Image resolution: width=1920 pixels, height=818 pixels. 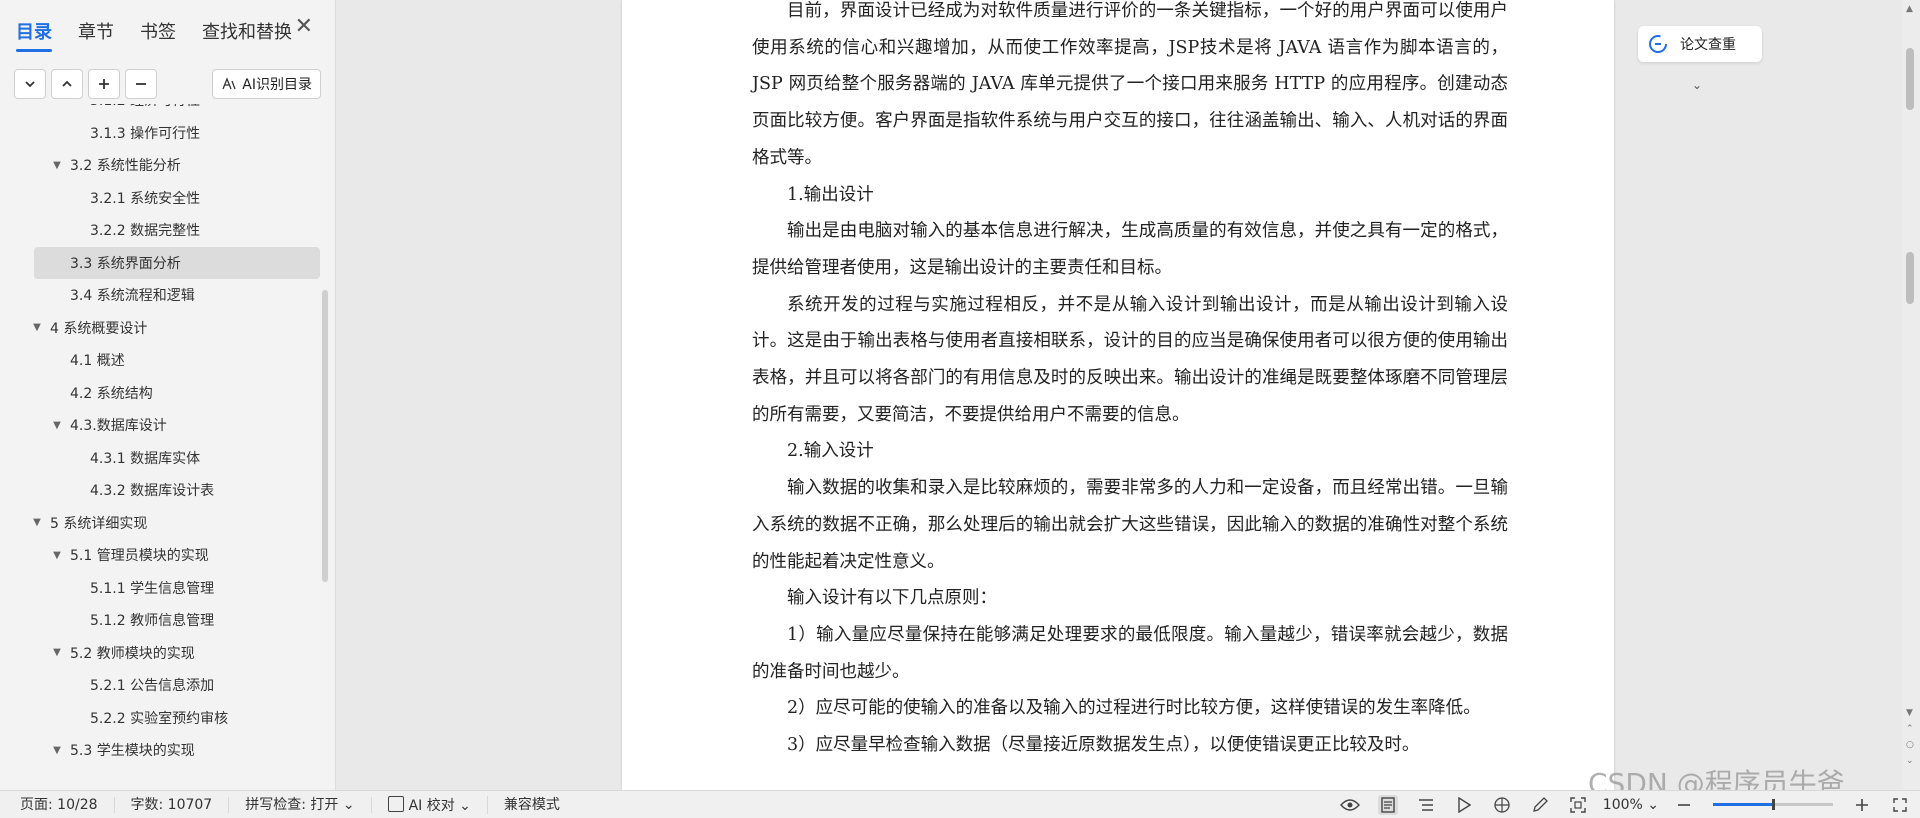 What do you see at coordinates (830, 451) in the screenshot?
I see `document-paragraph: 2.输入设计` at bounding box center [830, 451].